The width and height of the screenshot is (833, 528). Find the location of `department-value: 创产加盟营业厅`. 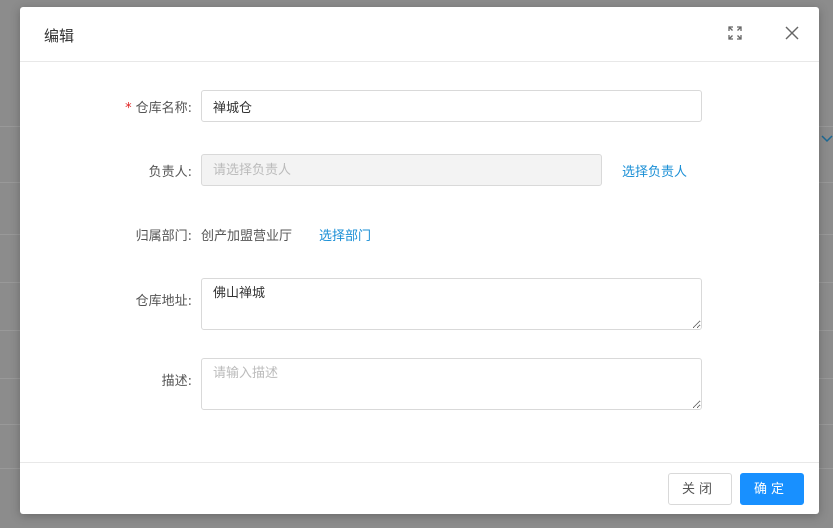

department-value: 创产加盟营业厅 is located at coordinates (247, 236).